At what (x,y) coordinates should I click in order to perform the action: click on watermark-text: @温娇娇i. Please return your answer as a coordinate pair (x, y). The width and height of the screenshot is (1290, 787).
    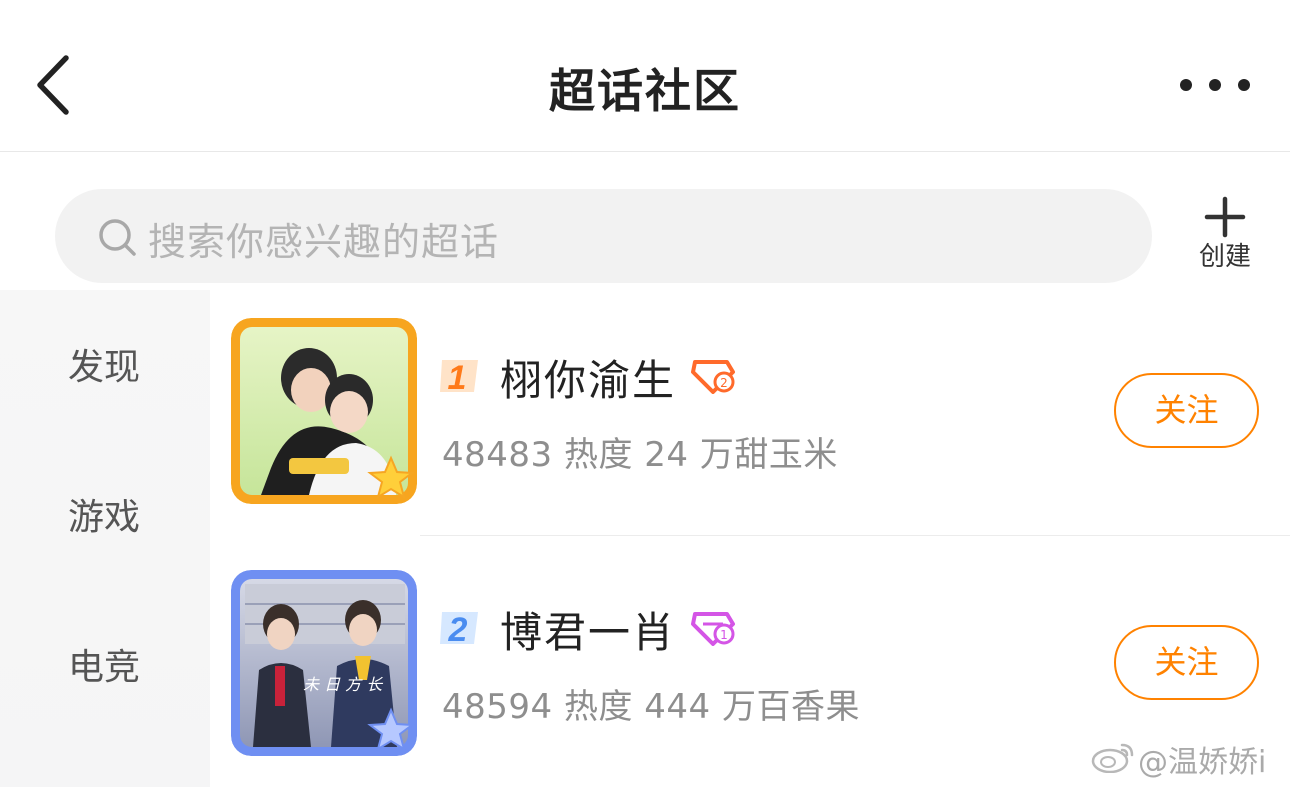
    Looking at the image, I should click on (1202, 762).